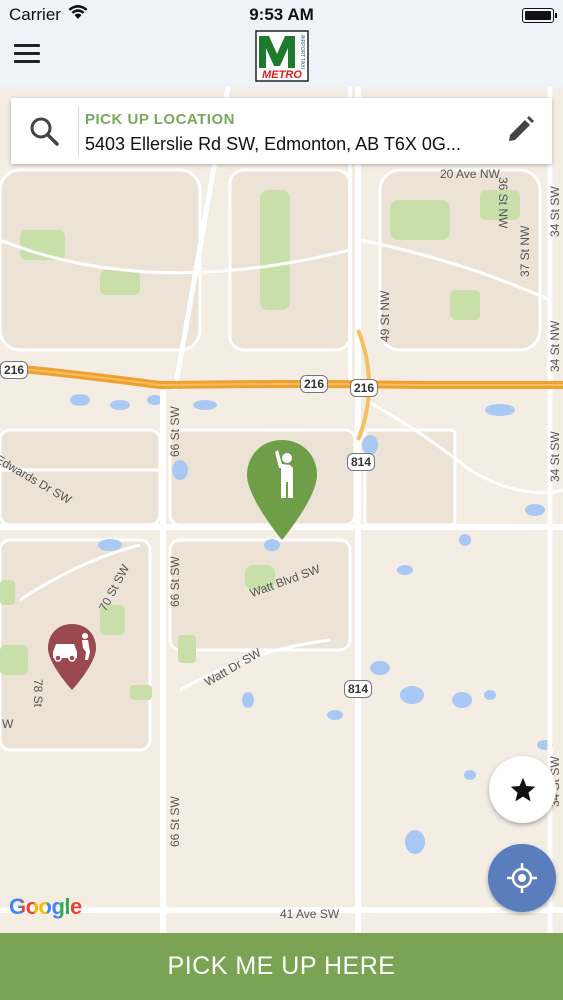  Describe the element at coordinates (72, 657) in the screenshot. I see `car-pin-icon` at that location.